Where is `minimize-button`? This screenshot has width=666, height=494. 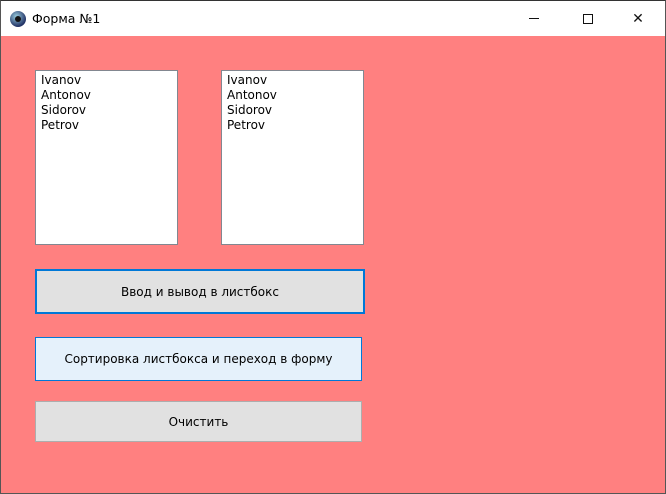
minimize-button is located at coordinates (534, 18).